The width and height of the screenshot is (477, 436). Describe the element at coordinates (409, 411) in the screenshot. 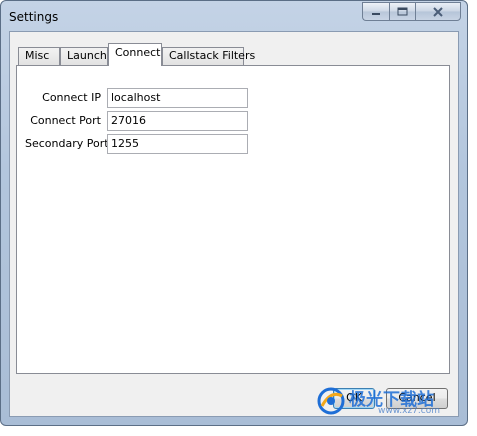

I see `watermark-url: www.xz7.com` at that location.